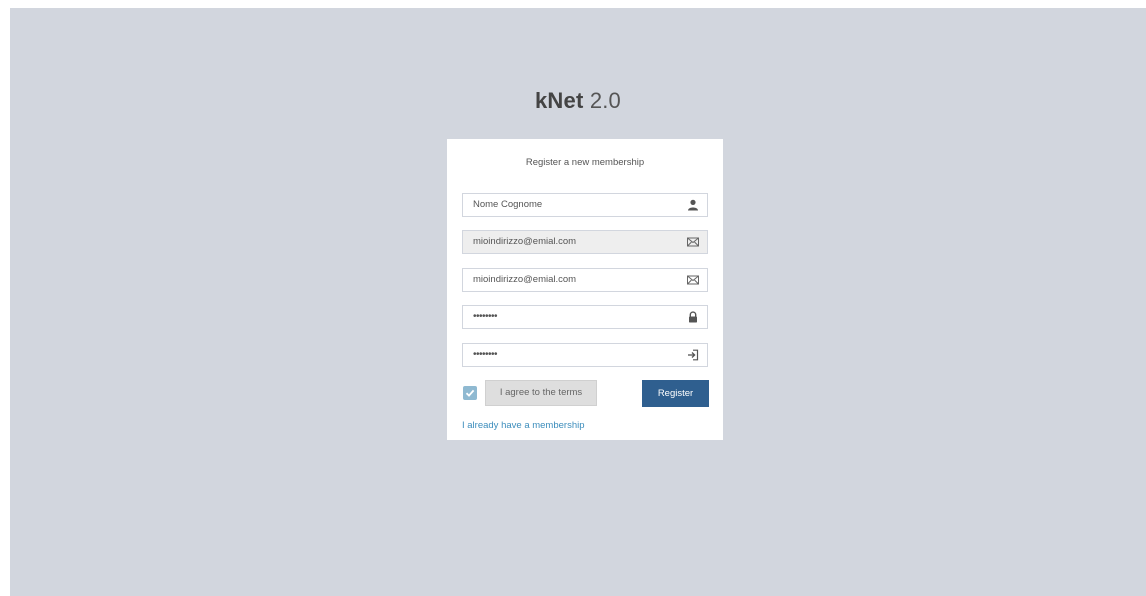 This screenshot has height=596, width=1146. What do you see at coordinates (585, 162) in the screenshot?
I see `register-message: Register a new membership` at bounding box center [585, 162].